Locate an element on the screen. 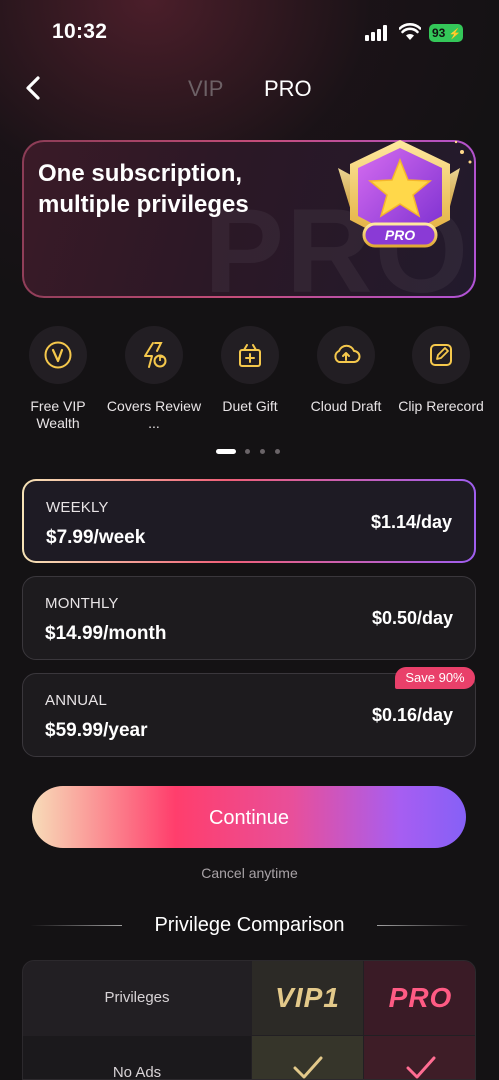  pro-logo: PRO is located at coordinates (420, 997).